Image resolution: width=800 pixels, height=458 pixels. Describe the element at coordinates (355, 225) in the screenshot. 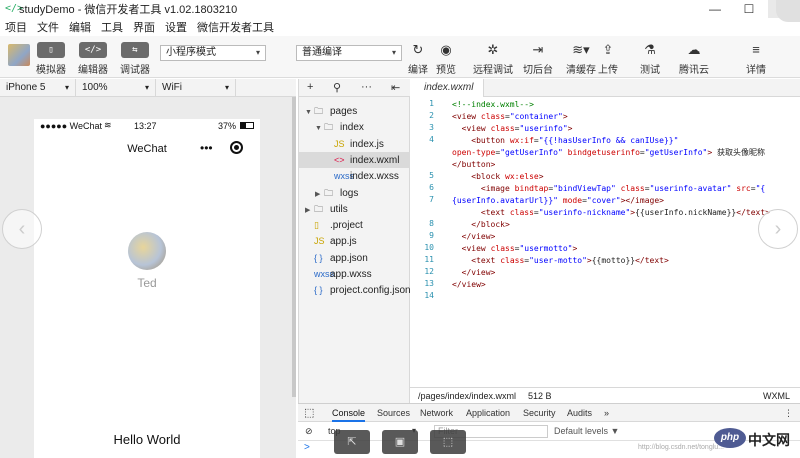

I see `tree-file--project: ▯ .project` at that location.